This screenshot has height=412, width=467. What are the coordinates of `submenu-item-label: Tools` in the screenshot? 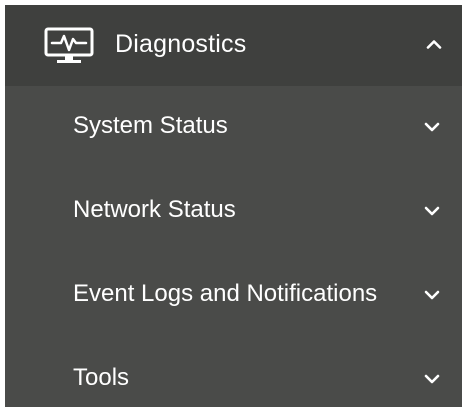 It's located at (101, 377).